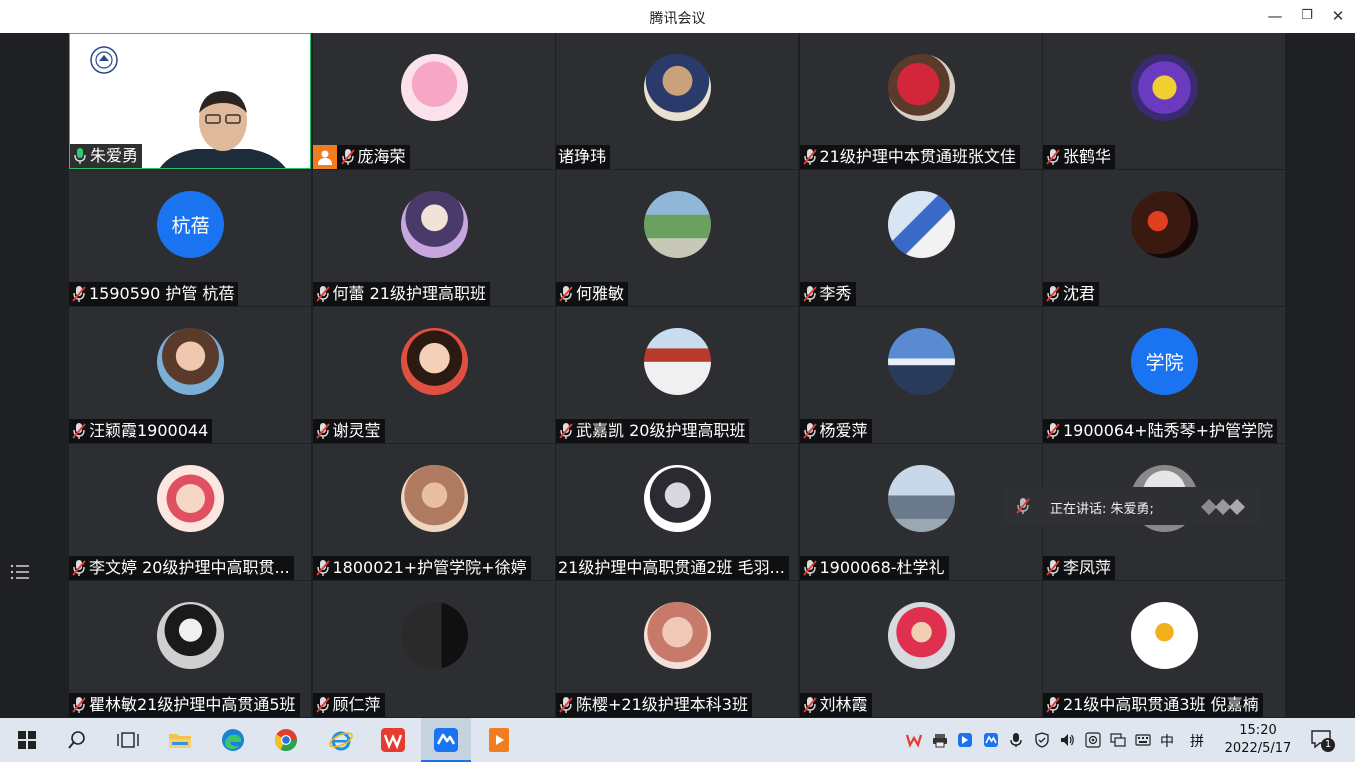 This screenshot has width=1355, height=762. Describe the element at coordinates (677, 238) in the screenshot. I see `participant-tile: 何雅敏` at that location.